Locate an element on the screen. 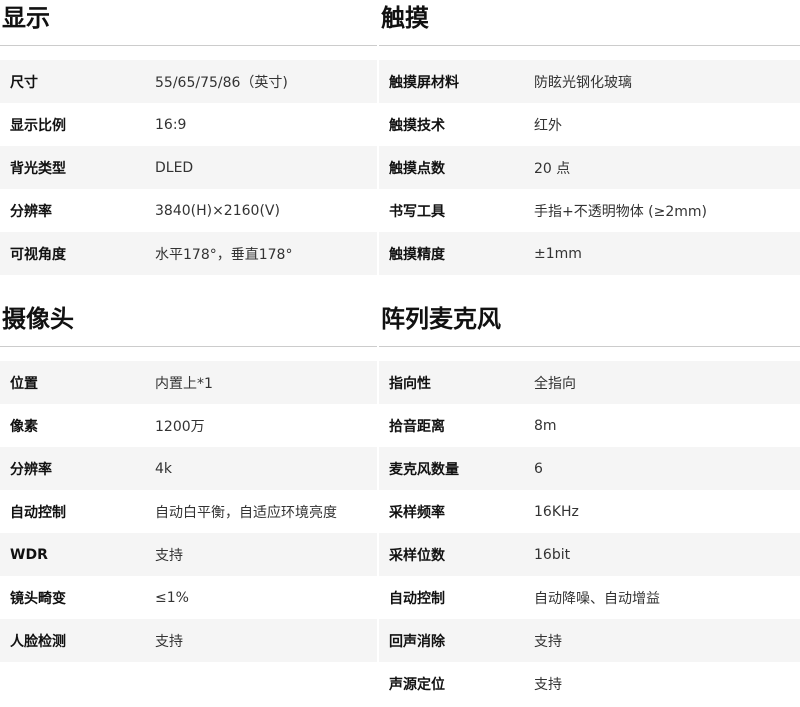 This screenshot has width=800, height=707. spec-row: 分辨率 4k is located at coordinates (188, 468).